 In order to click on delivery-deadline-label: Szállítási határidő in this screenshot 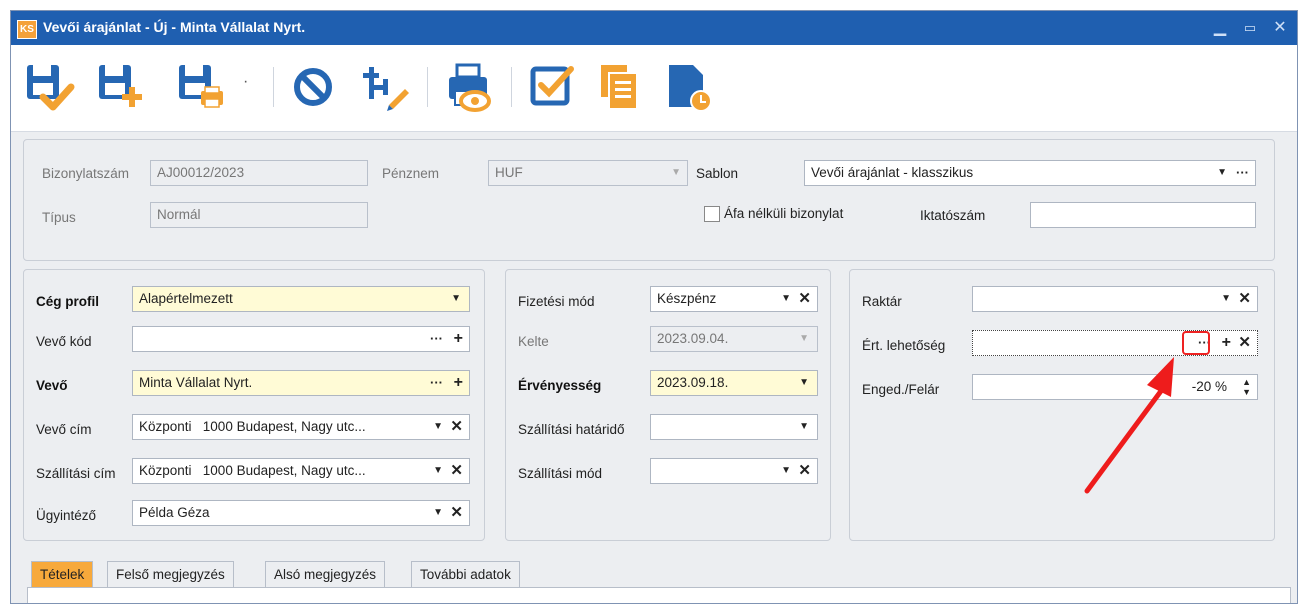, I will do `click(571, 429)`.